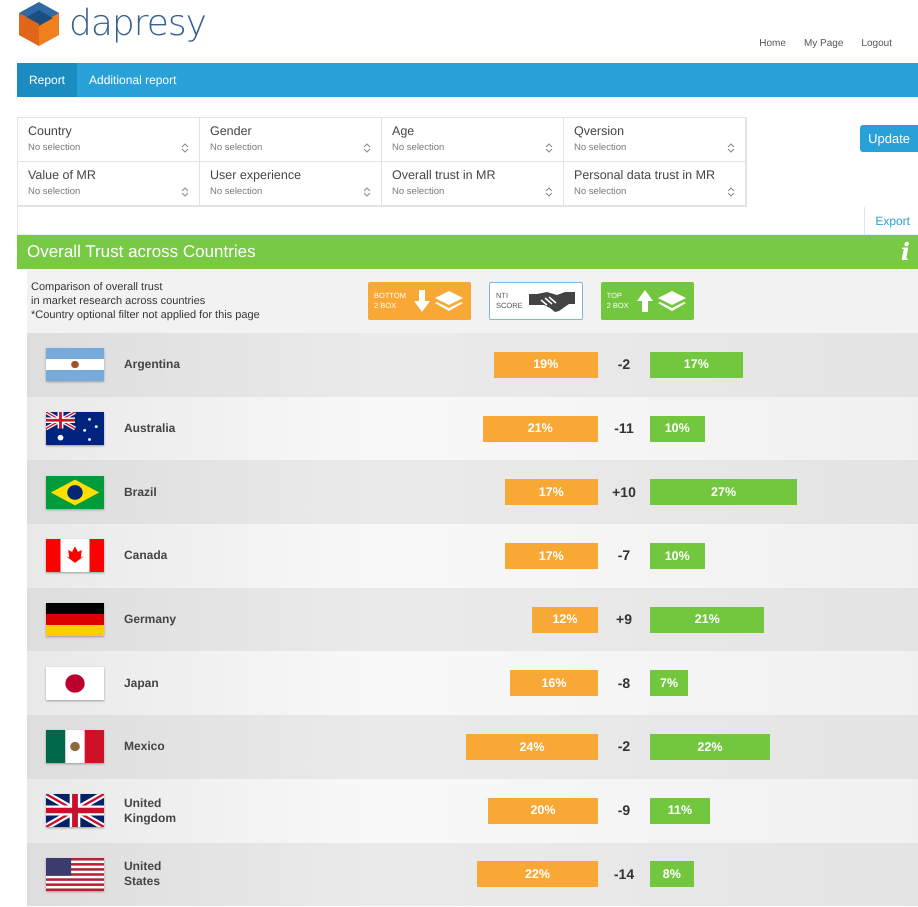 The width and height of the screenshot is (918, 907). Describe the element at coordinates (150, 811) in the screenshot. I see `country-name: United Kingdom` at that location.